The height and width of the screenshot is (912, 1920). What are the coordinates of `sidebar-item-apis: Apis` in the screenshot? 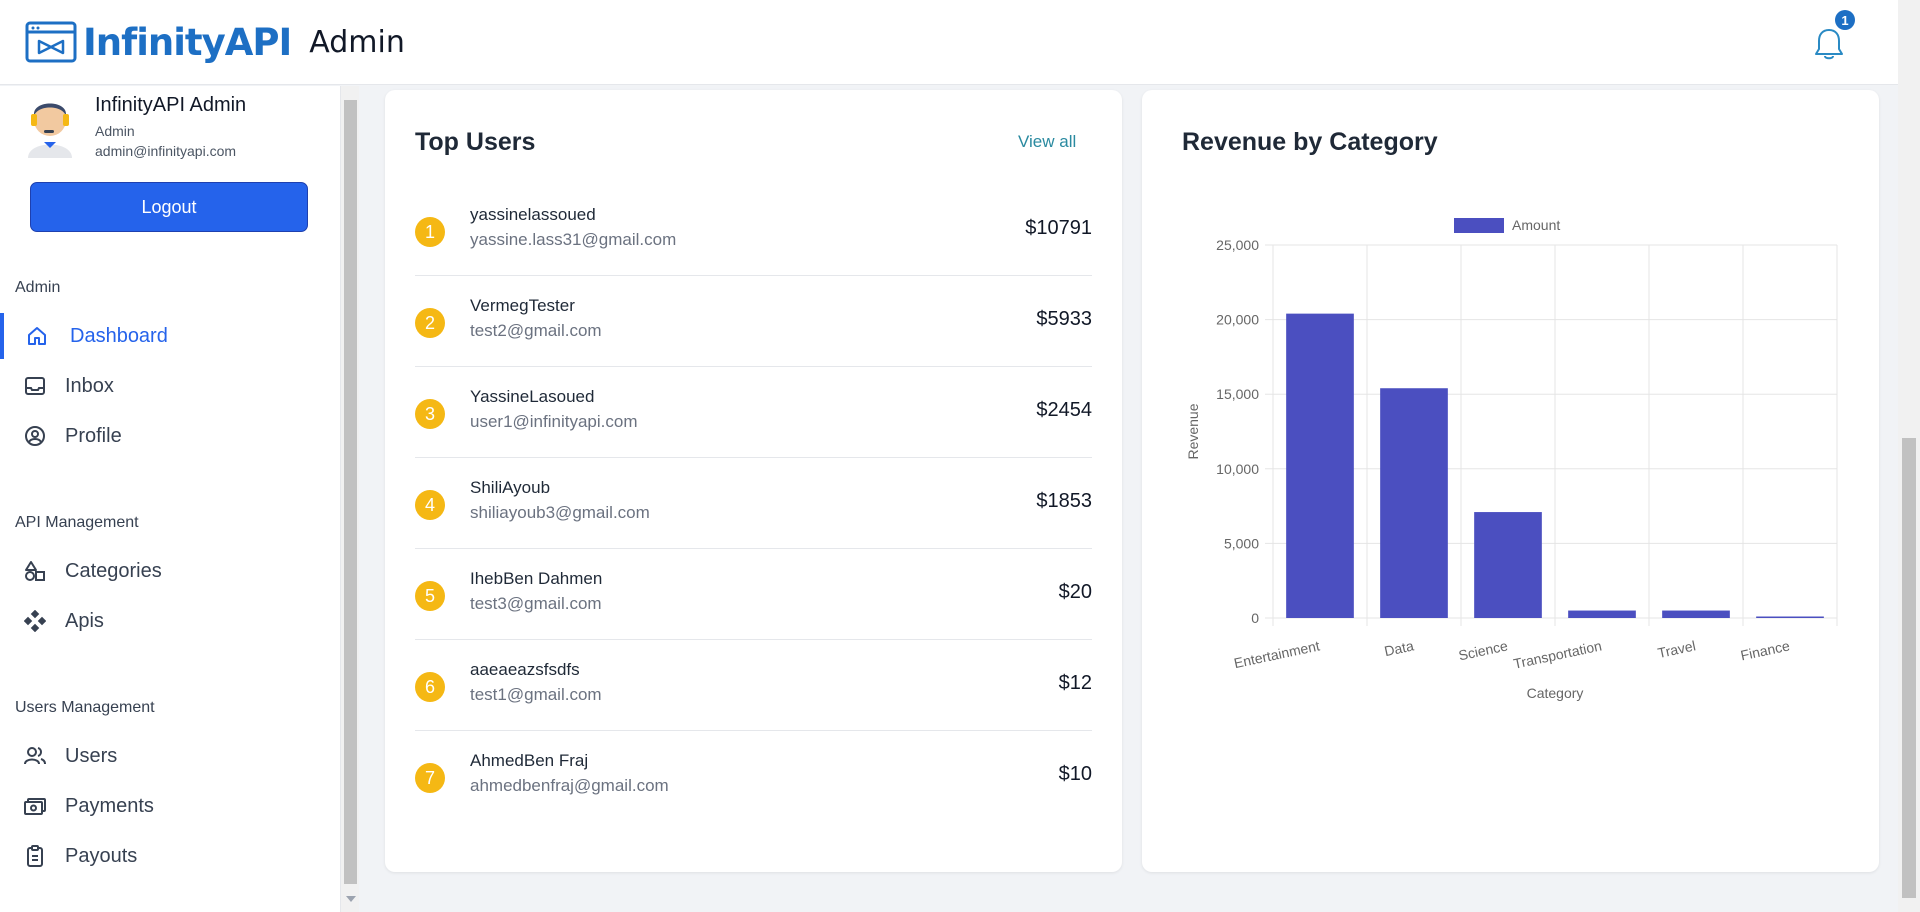 It's located at (170, 621).